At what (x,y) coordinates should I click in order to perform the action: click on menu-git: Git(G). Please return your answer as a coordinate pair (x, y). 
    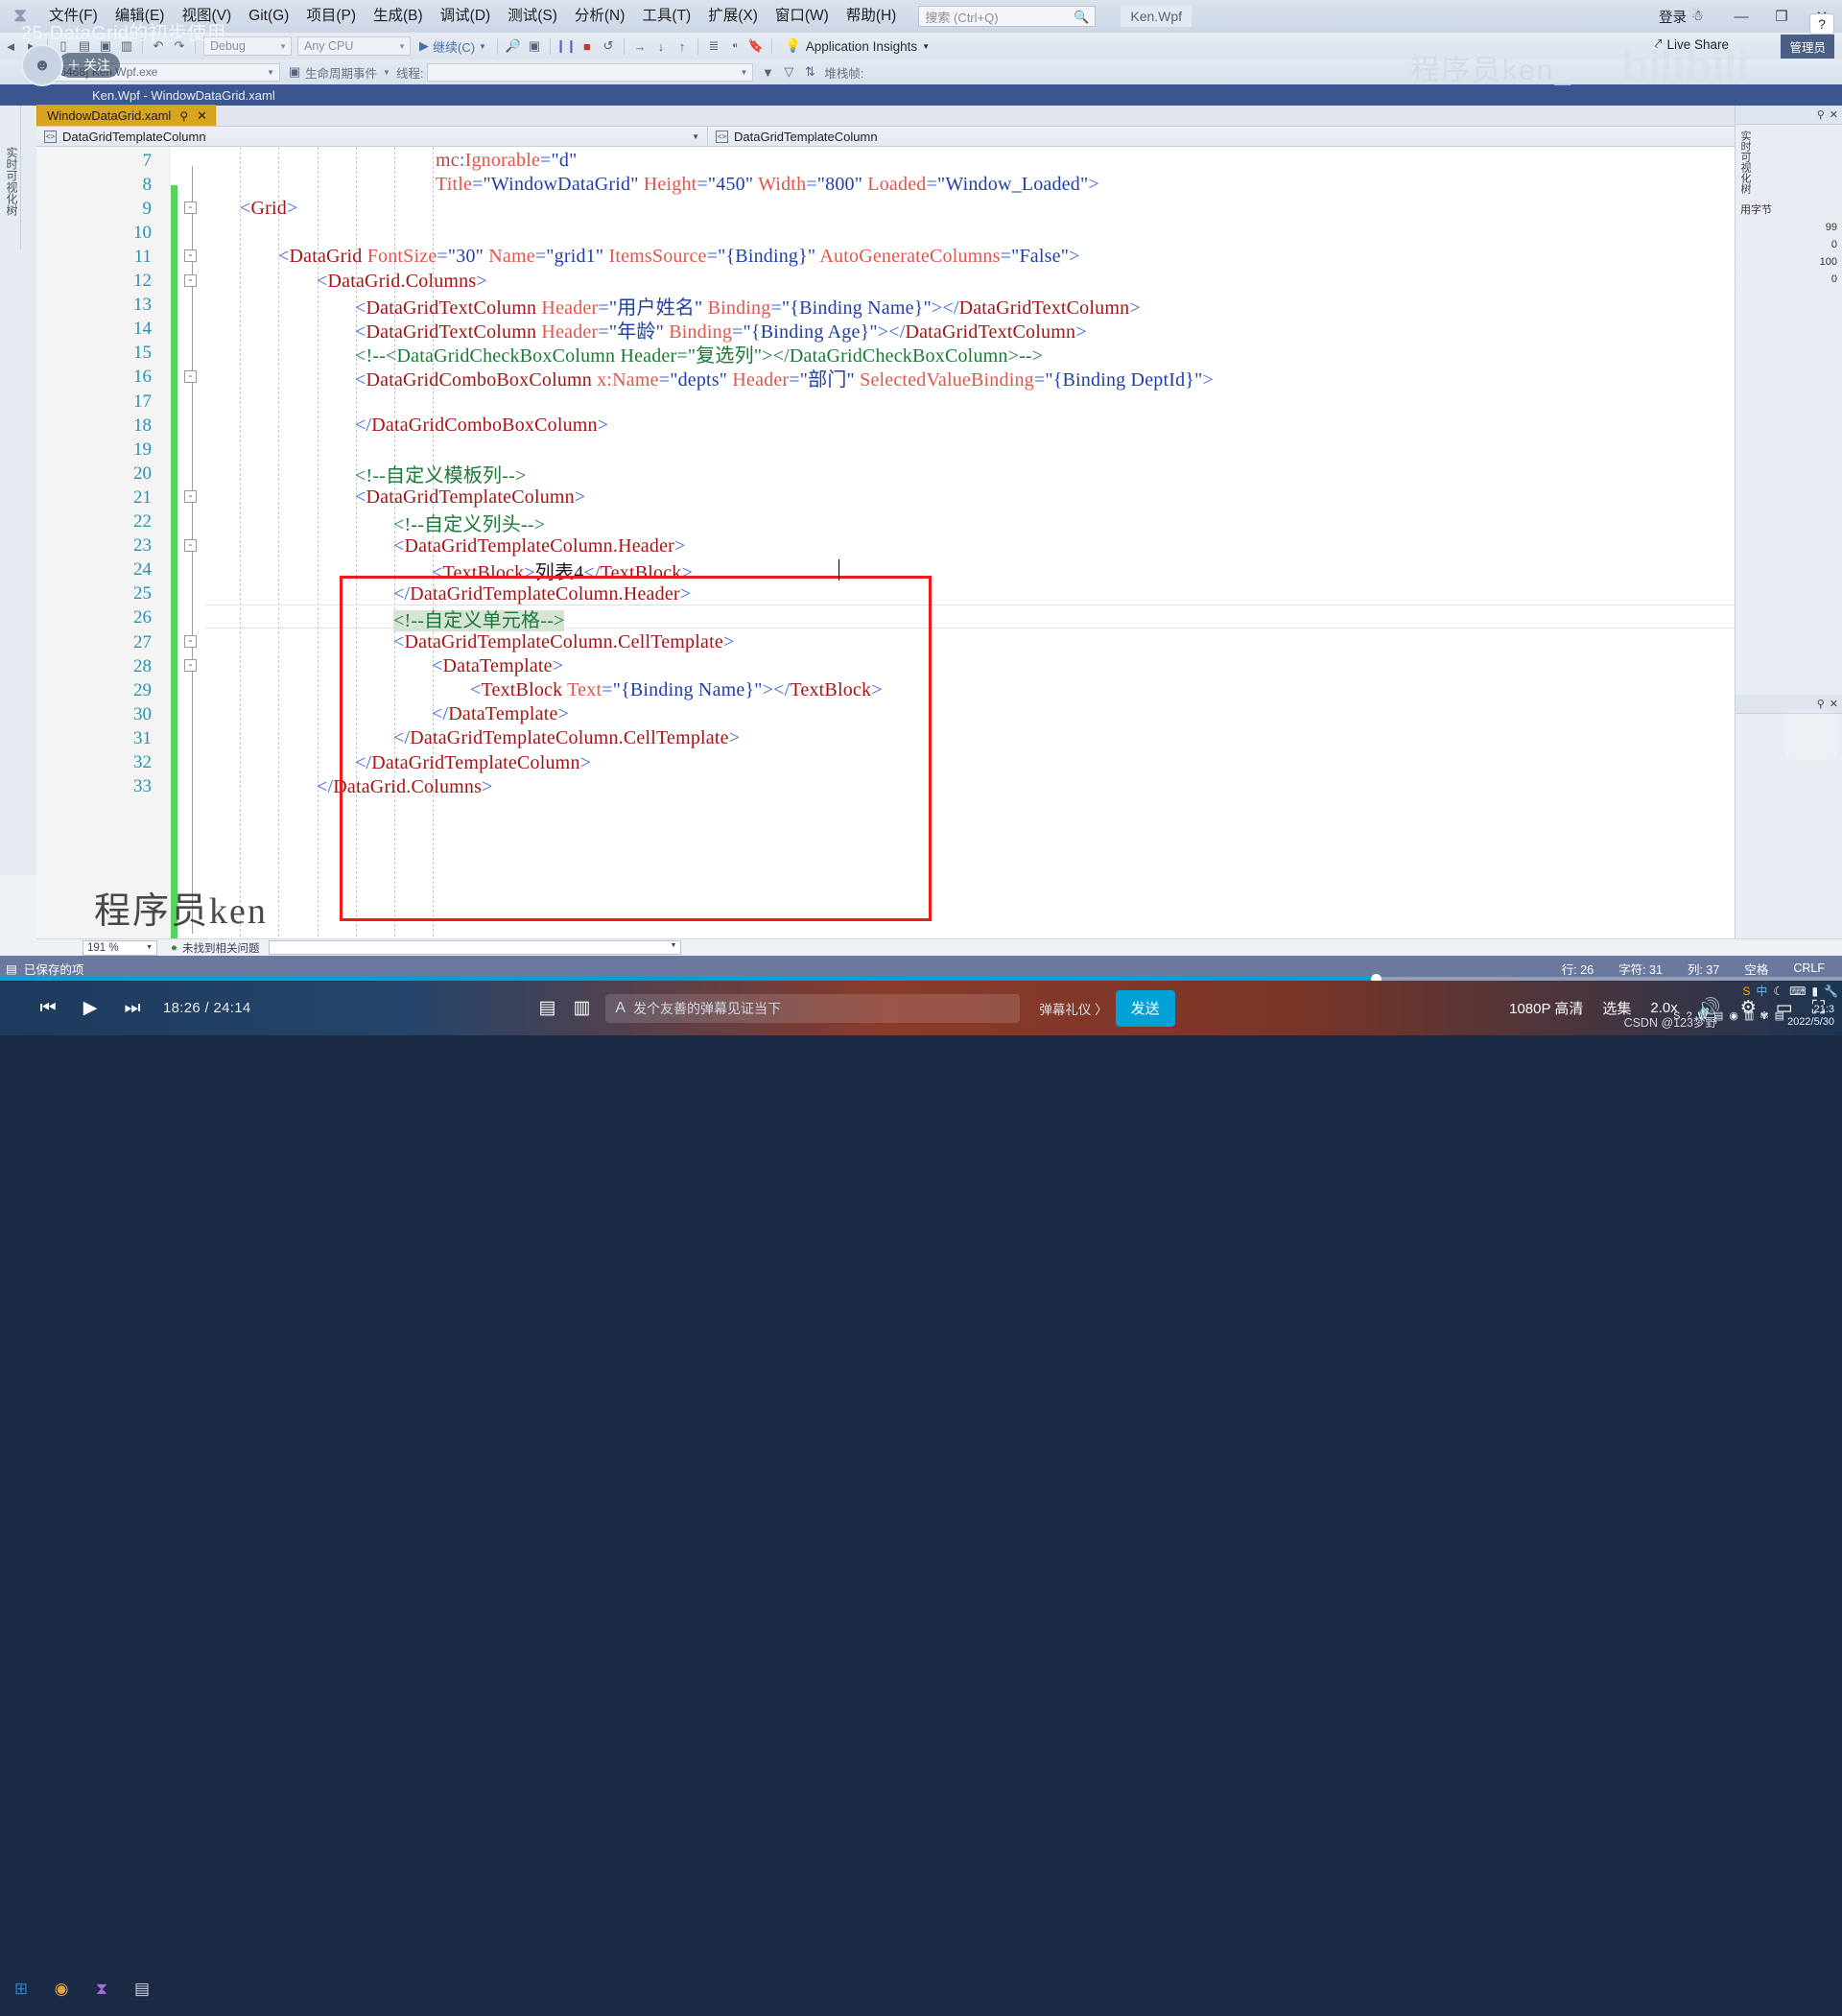
    Looking at the image, I should click on (268, 16).